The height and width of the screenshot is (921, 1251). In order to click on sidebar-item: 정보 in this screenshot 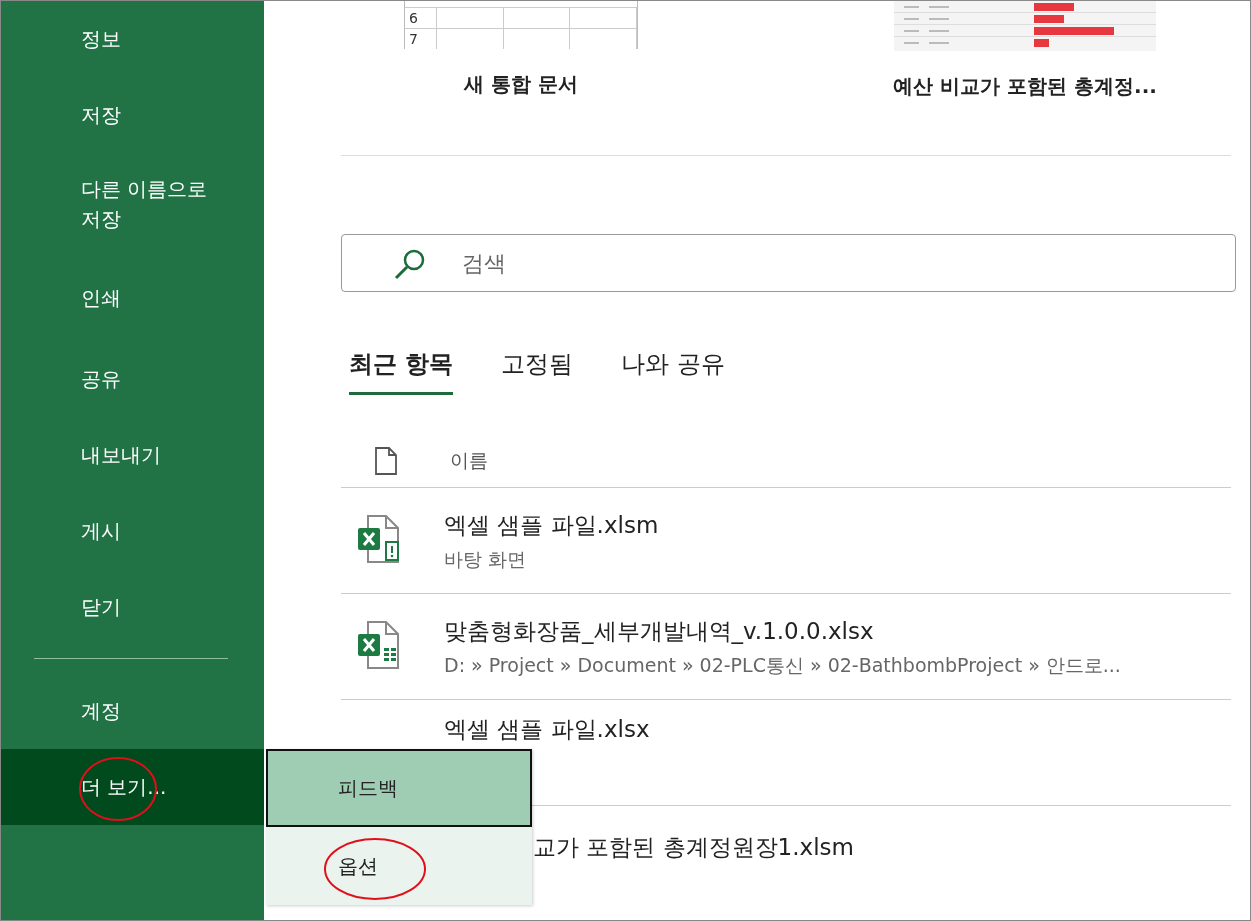, I will do `click(132, 39)`.